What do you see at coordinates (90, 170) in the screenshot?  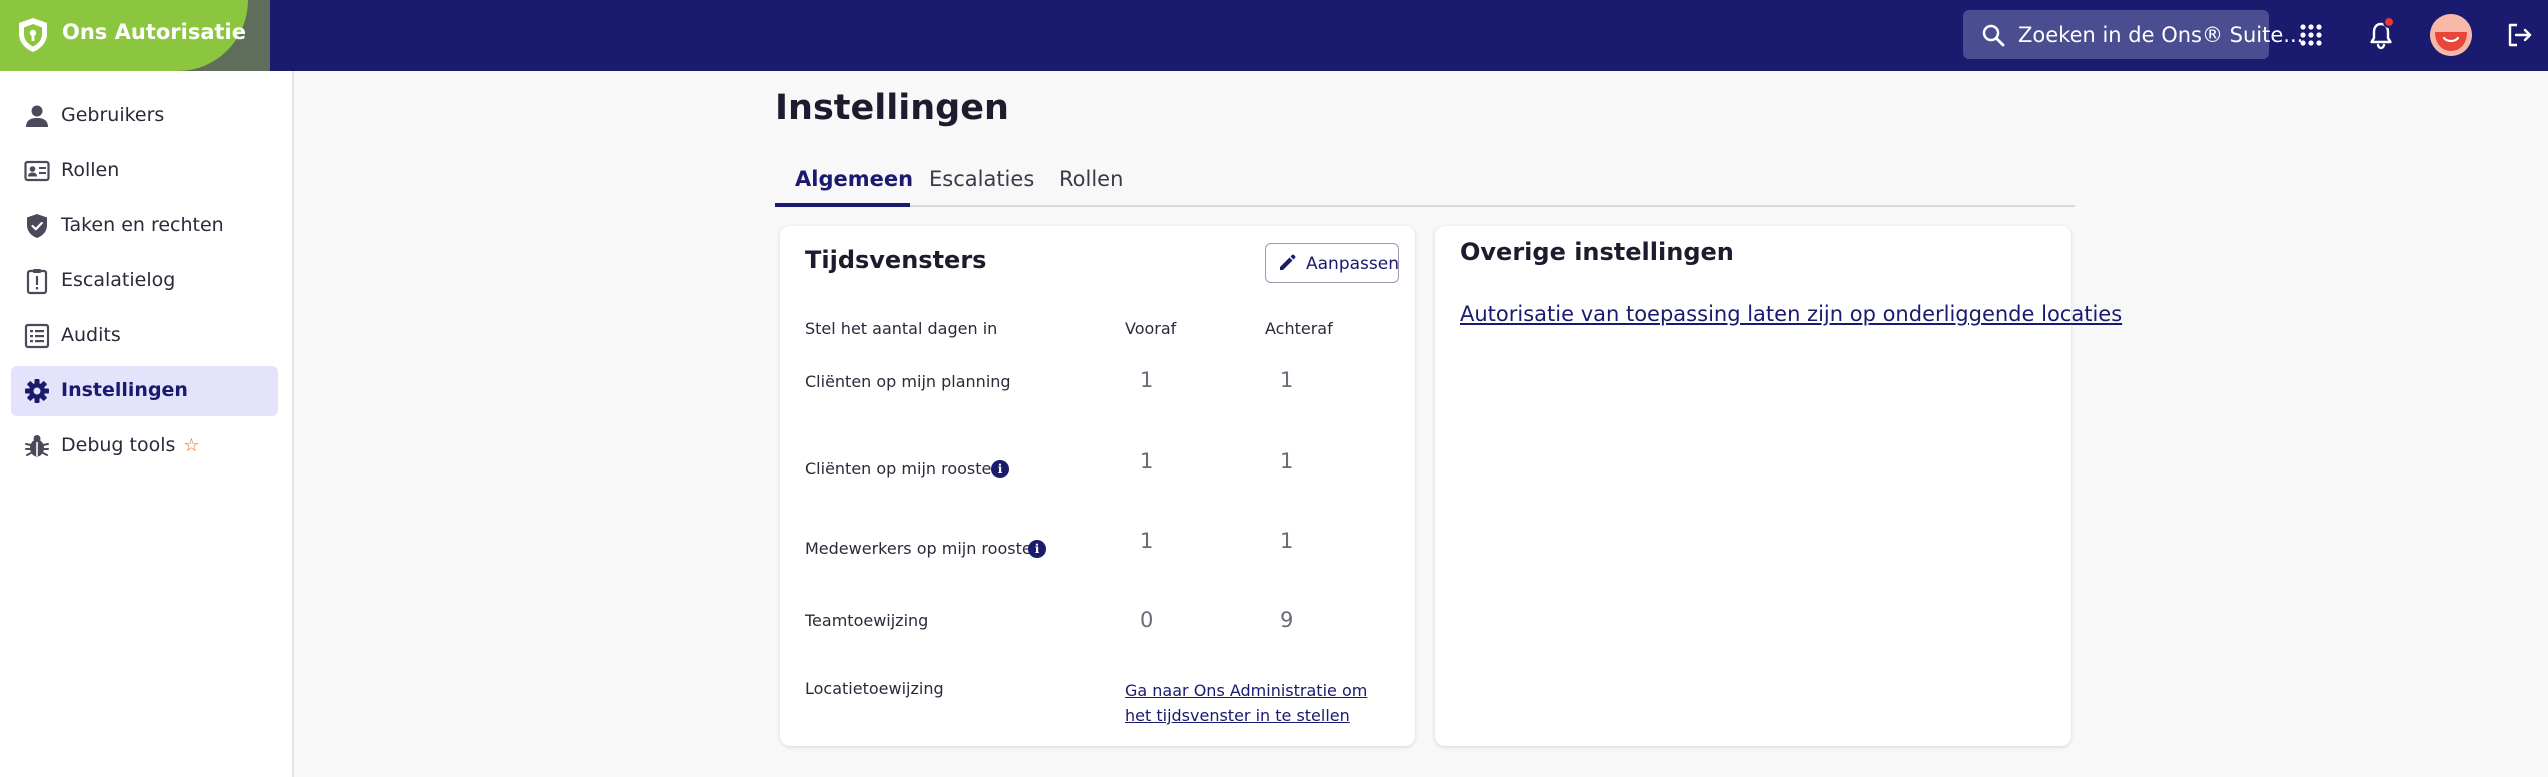 I see `sidebar-item-label: Rollen` at bounding box center [90, 170].